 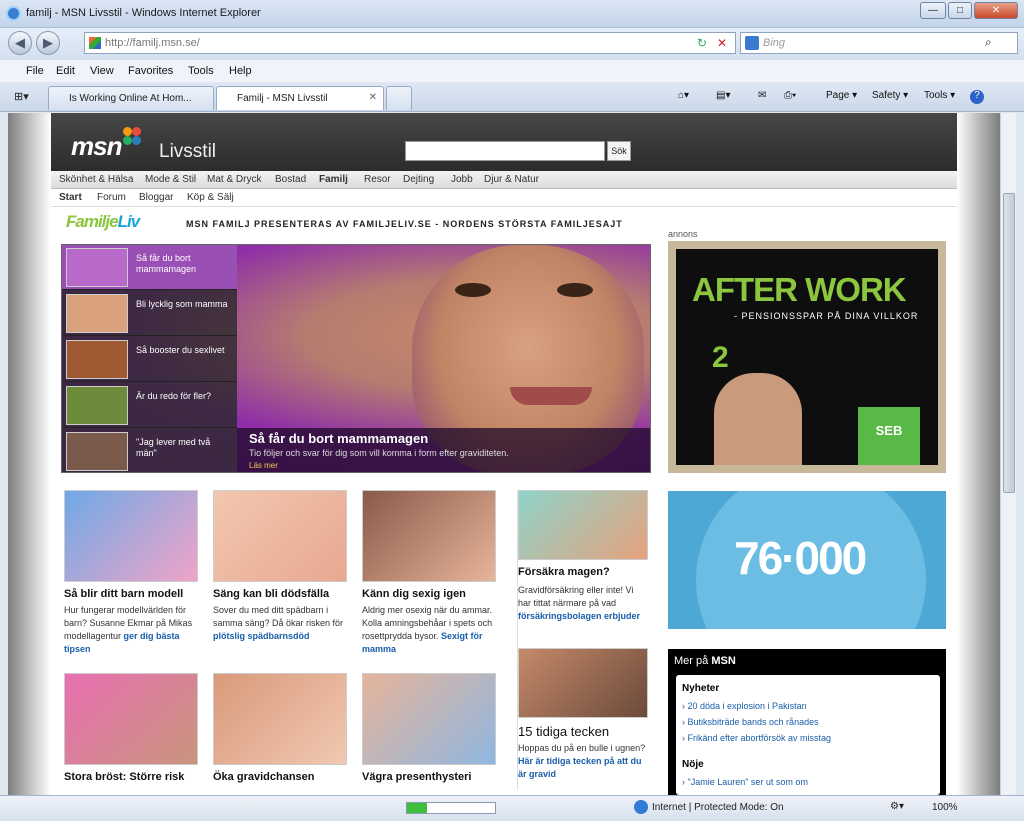 What do you see at coordinates (65, 71) in the screenshot?
I see `menu-edit: Edit` at bounding box center [65, 71].